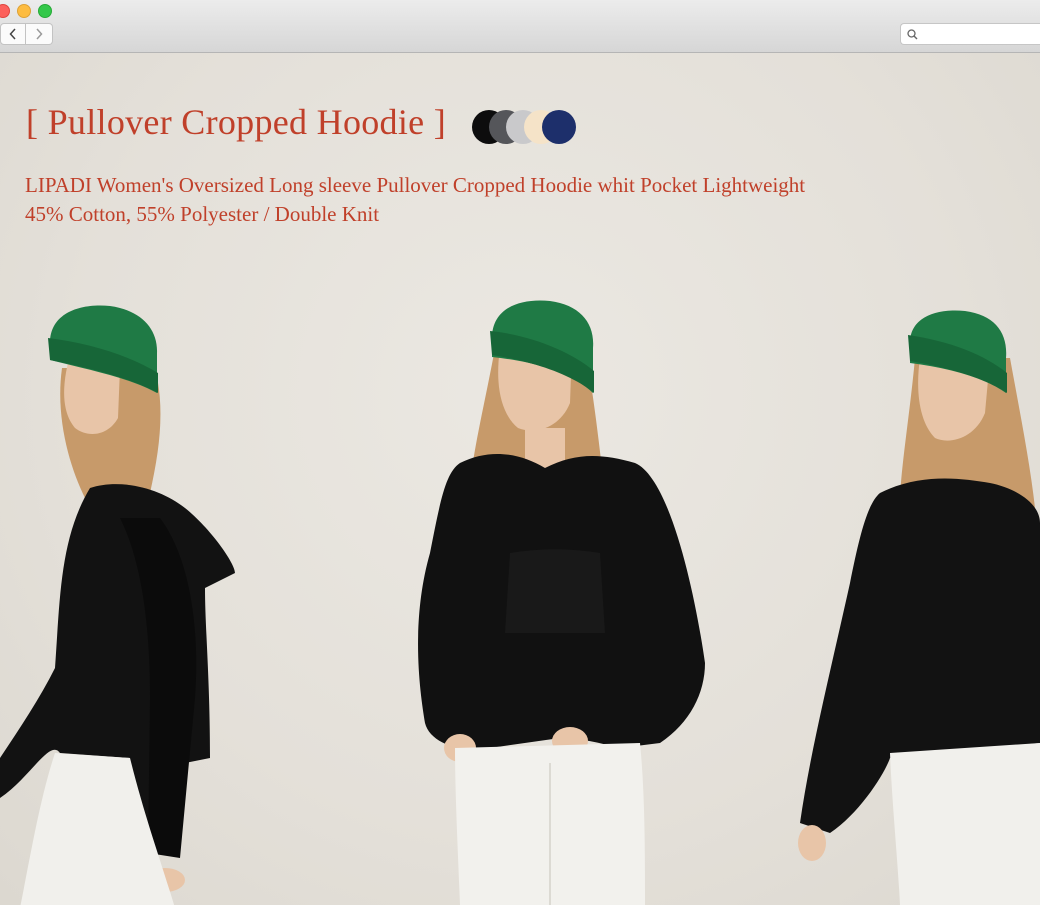 This screenshot has height=905, width=1040. What do you see at coordinates (202, 214) in the screenshot?
I see `product-material-line: 45% Cotton, 55% Polyester / Double Knit` at bounding box center [202, 214].